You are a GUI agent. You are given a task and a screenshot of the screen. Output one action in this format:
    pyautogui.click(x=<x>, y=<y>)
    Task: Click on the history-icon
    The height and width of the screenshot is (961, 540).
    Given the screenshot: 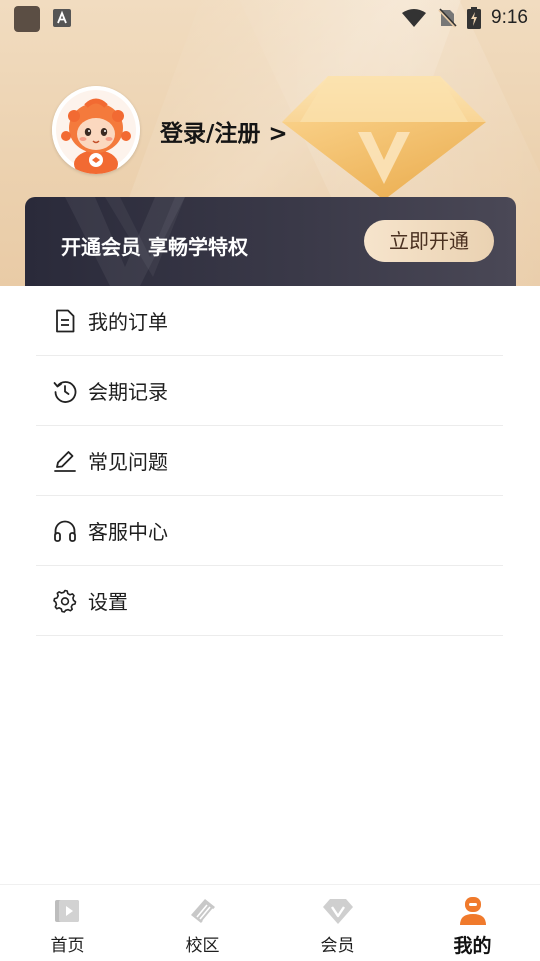 What is the action you would take?
    pyautogui.click(x=65, y=391)
    